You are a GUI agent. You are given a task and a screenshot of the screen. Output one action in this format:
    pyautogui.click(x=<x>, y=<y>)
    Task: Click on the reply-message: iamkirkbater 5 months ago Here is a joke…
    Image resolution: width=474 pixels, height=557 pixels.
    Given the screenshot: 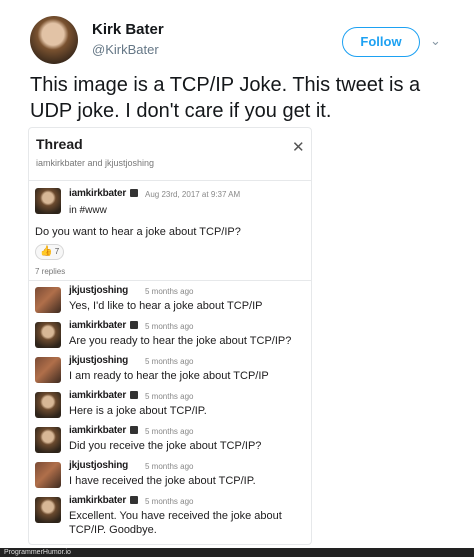 What is the action you would take?
    pyautogui.click(x=172, y=407)
    